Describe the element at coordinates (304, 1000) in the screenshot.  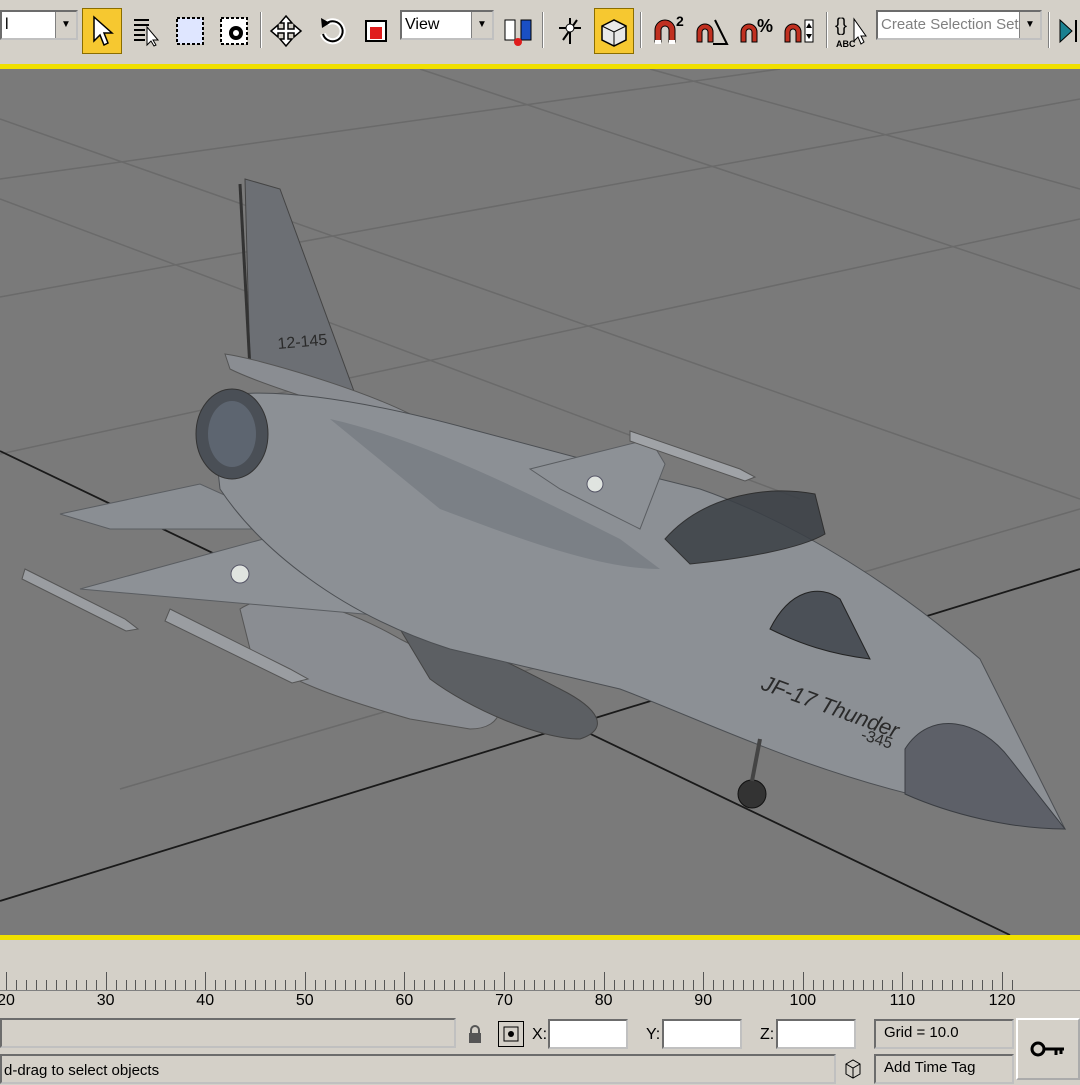
I see `timeline-tick-label: 50` at that location.